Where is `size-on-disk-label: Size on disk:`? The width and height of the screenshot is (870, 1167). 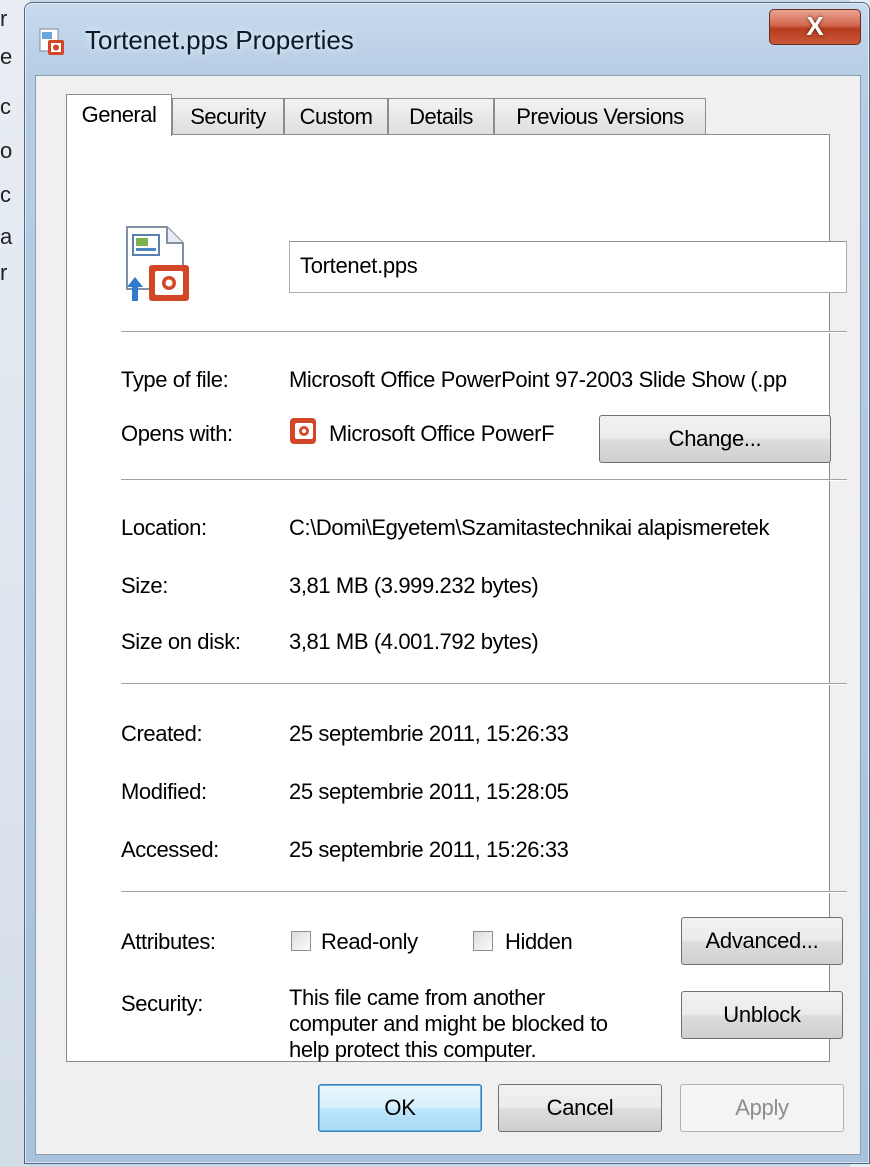 size-on-disk-label: Size on disk: is located at coordinates (181, 641).